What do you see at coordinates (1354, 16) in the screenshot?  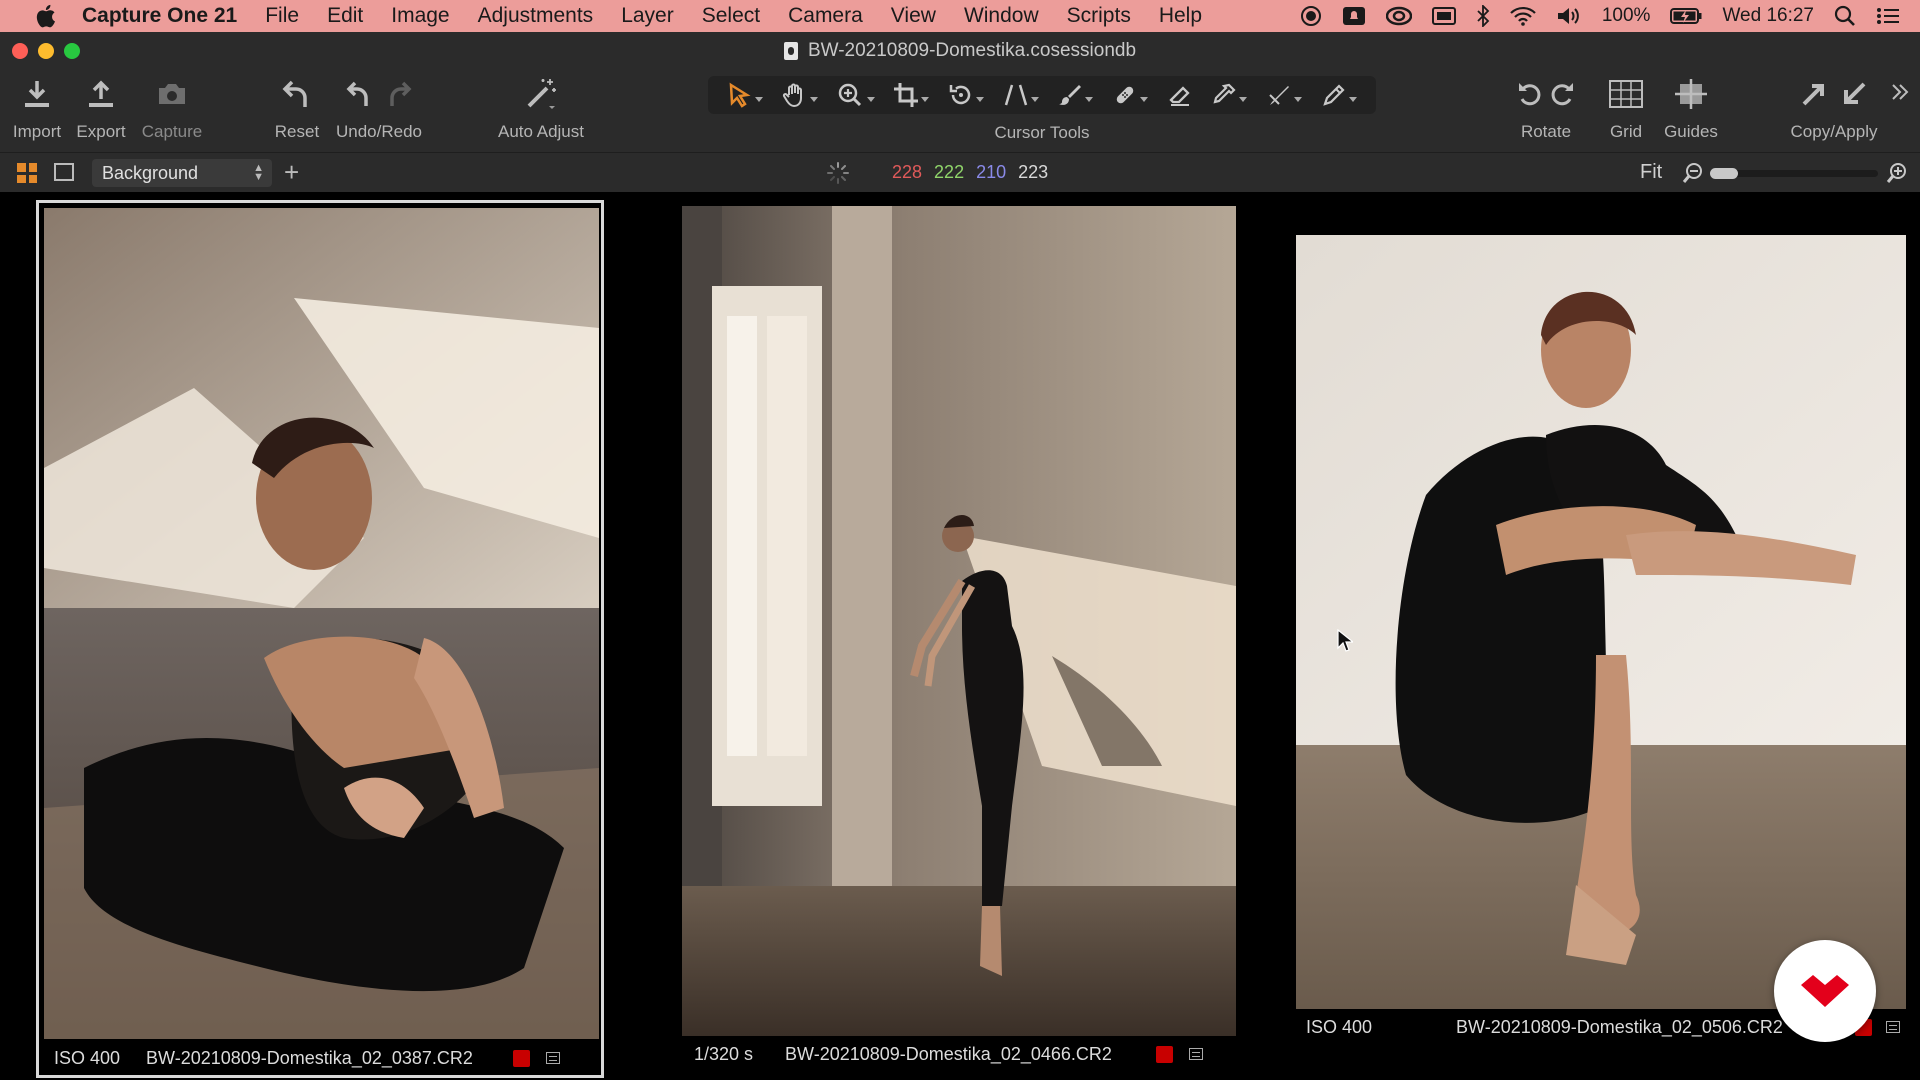 I see `notification-bell-icon` at bounding box center [1354, 16].